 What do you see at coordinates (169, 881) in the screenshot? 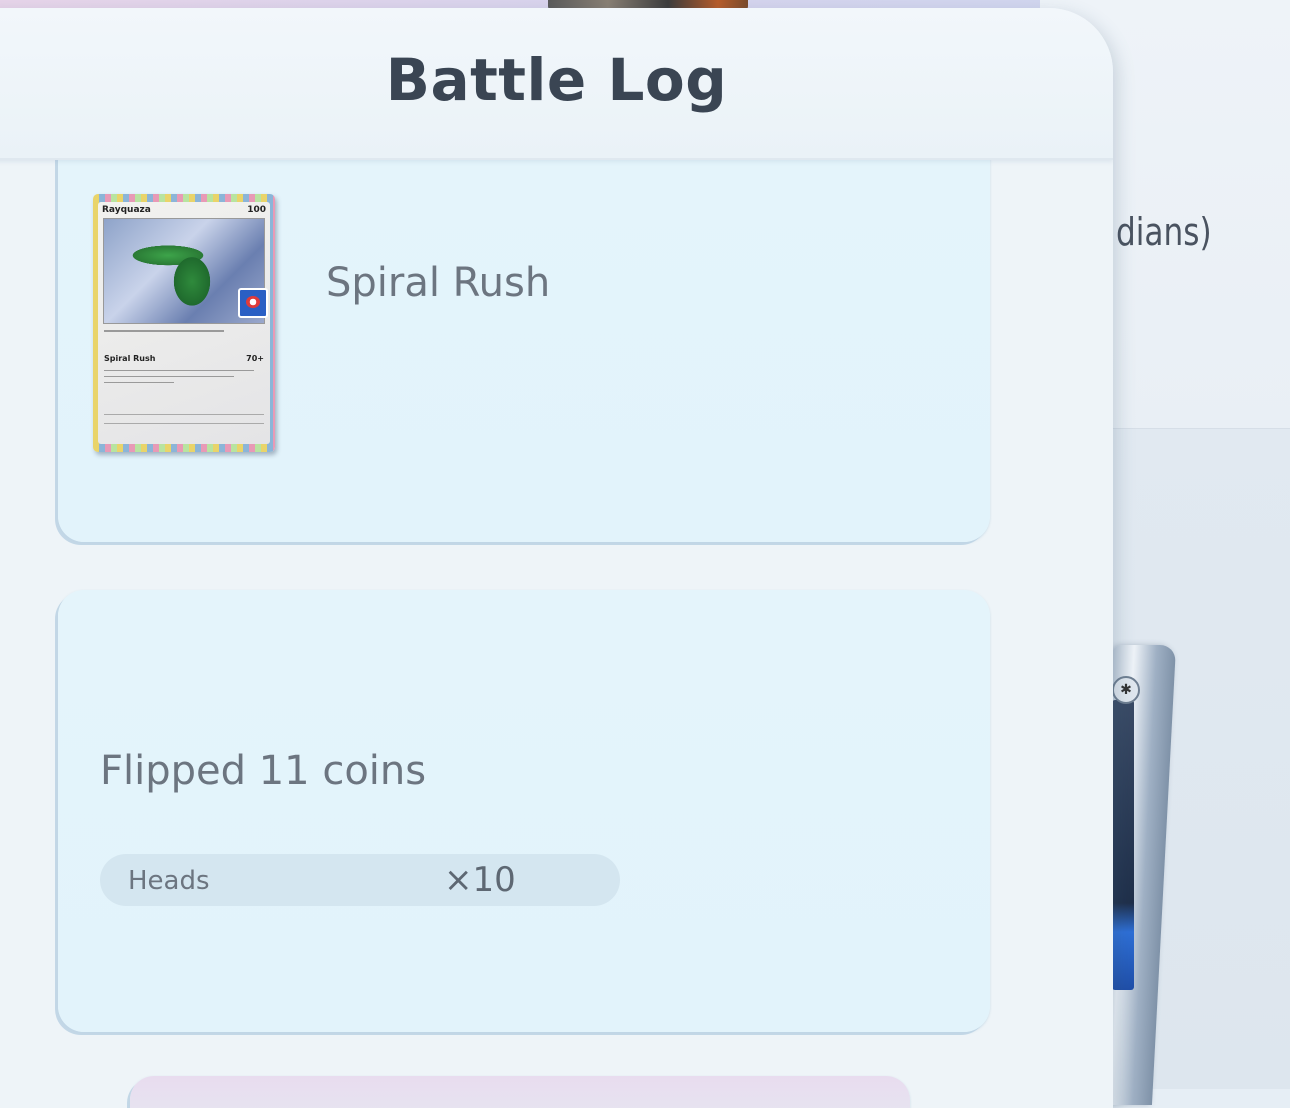
I see `coin-result-label: Heads` at bounding box center [169, 881].